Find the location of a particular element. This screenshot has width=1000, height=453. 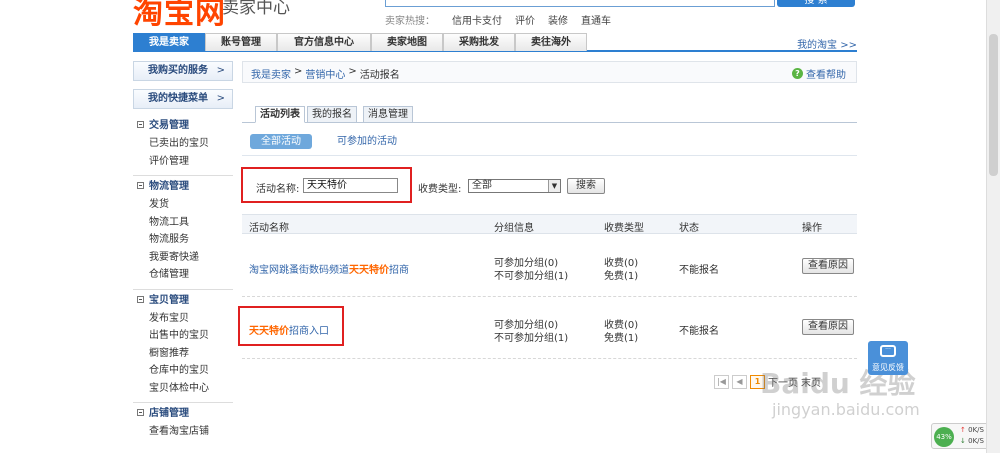

sidebar-group-trade: 交易管理 已卖出的宝贝 评价管理 is located at coordinates (183, 143).